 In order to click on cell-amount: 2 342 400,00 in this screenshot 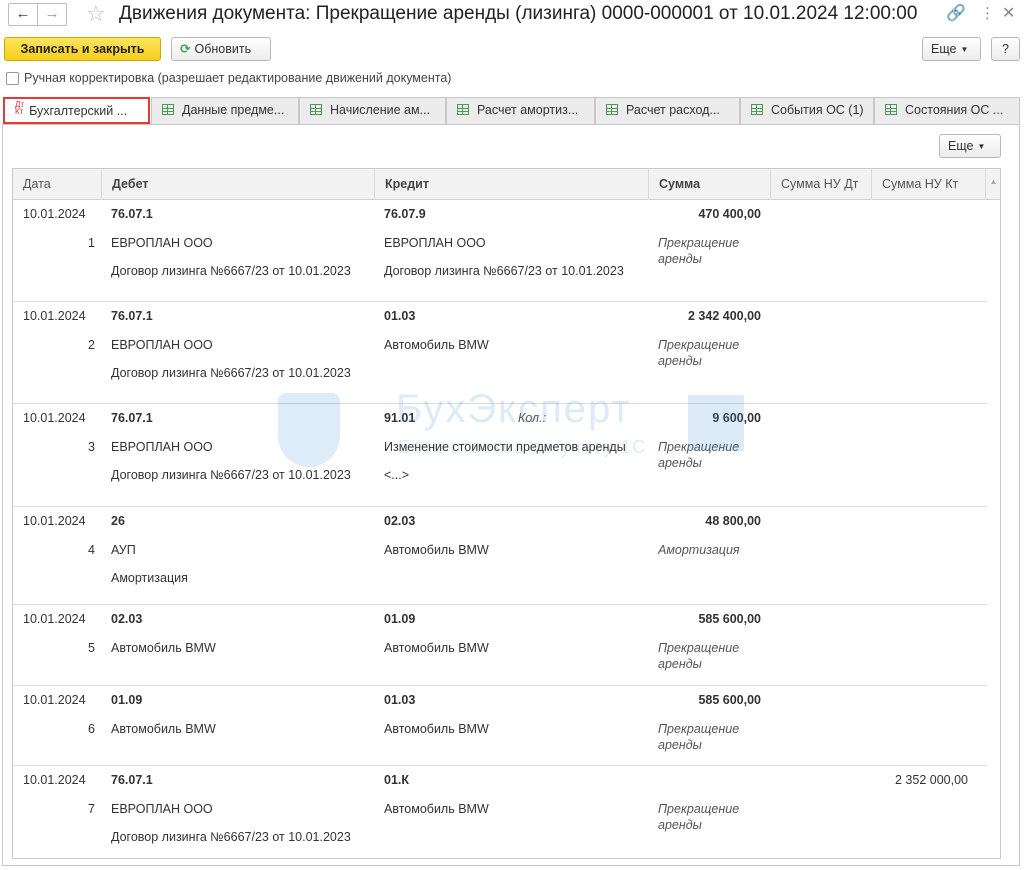, I will do `click(724, 316)`.